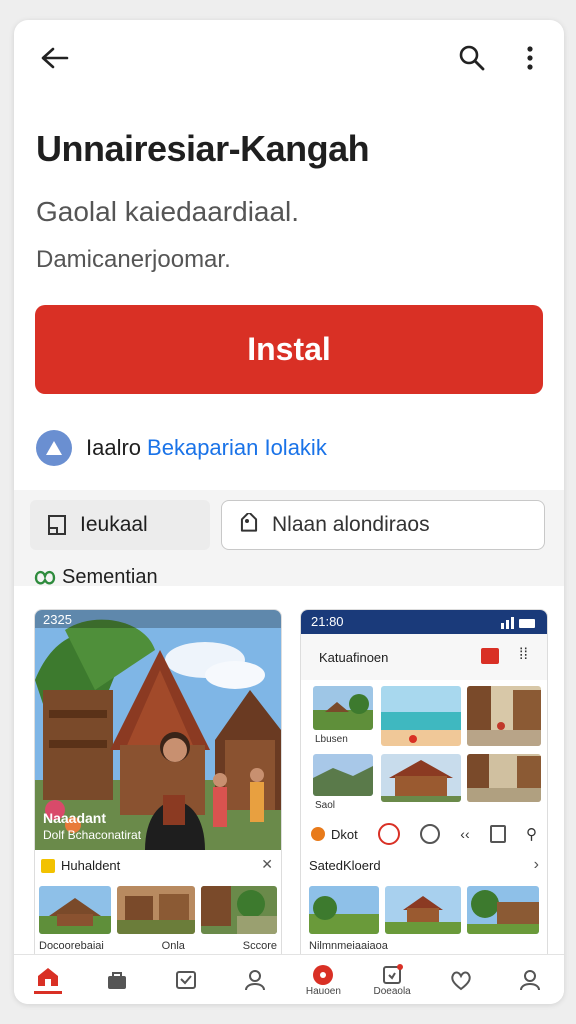 This screenshot has width=576, height=1024. Describe the element at coordinates (267, 864) in the screenshot. I see `close-icon: ✕` at that location.